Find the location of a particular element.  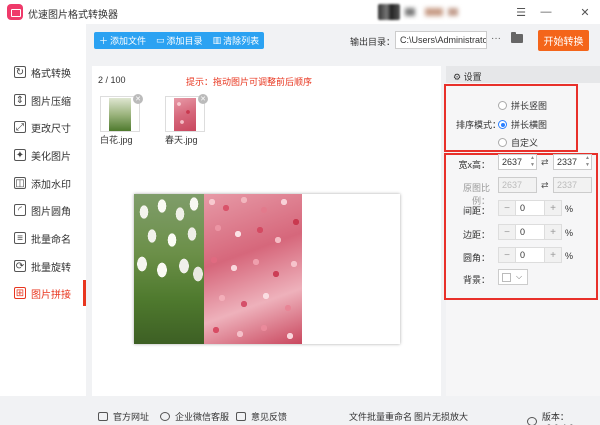

swap-icon: ⇄ is located at coordinates (545, 162).